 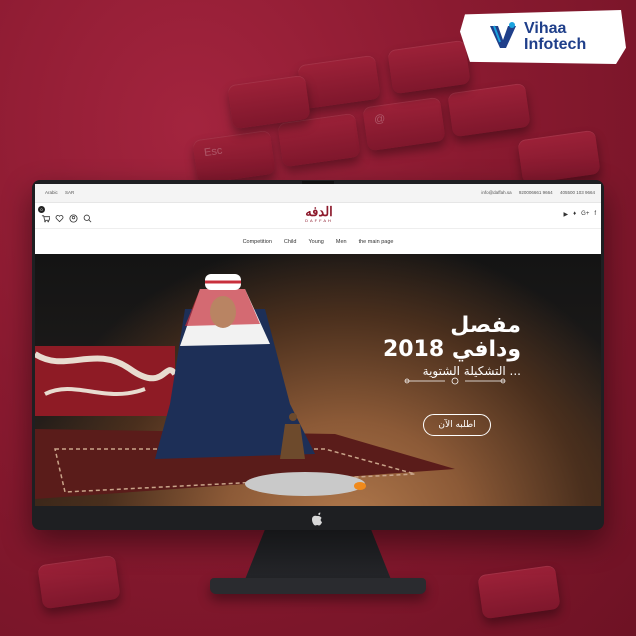 I want to click on brand-name-line1: Vihaa, so click(x=545, y=28).